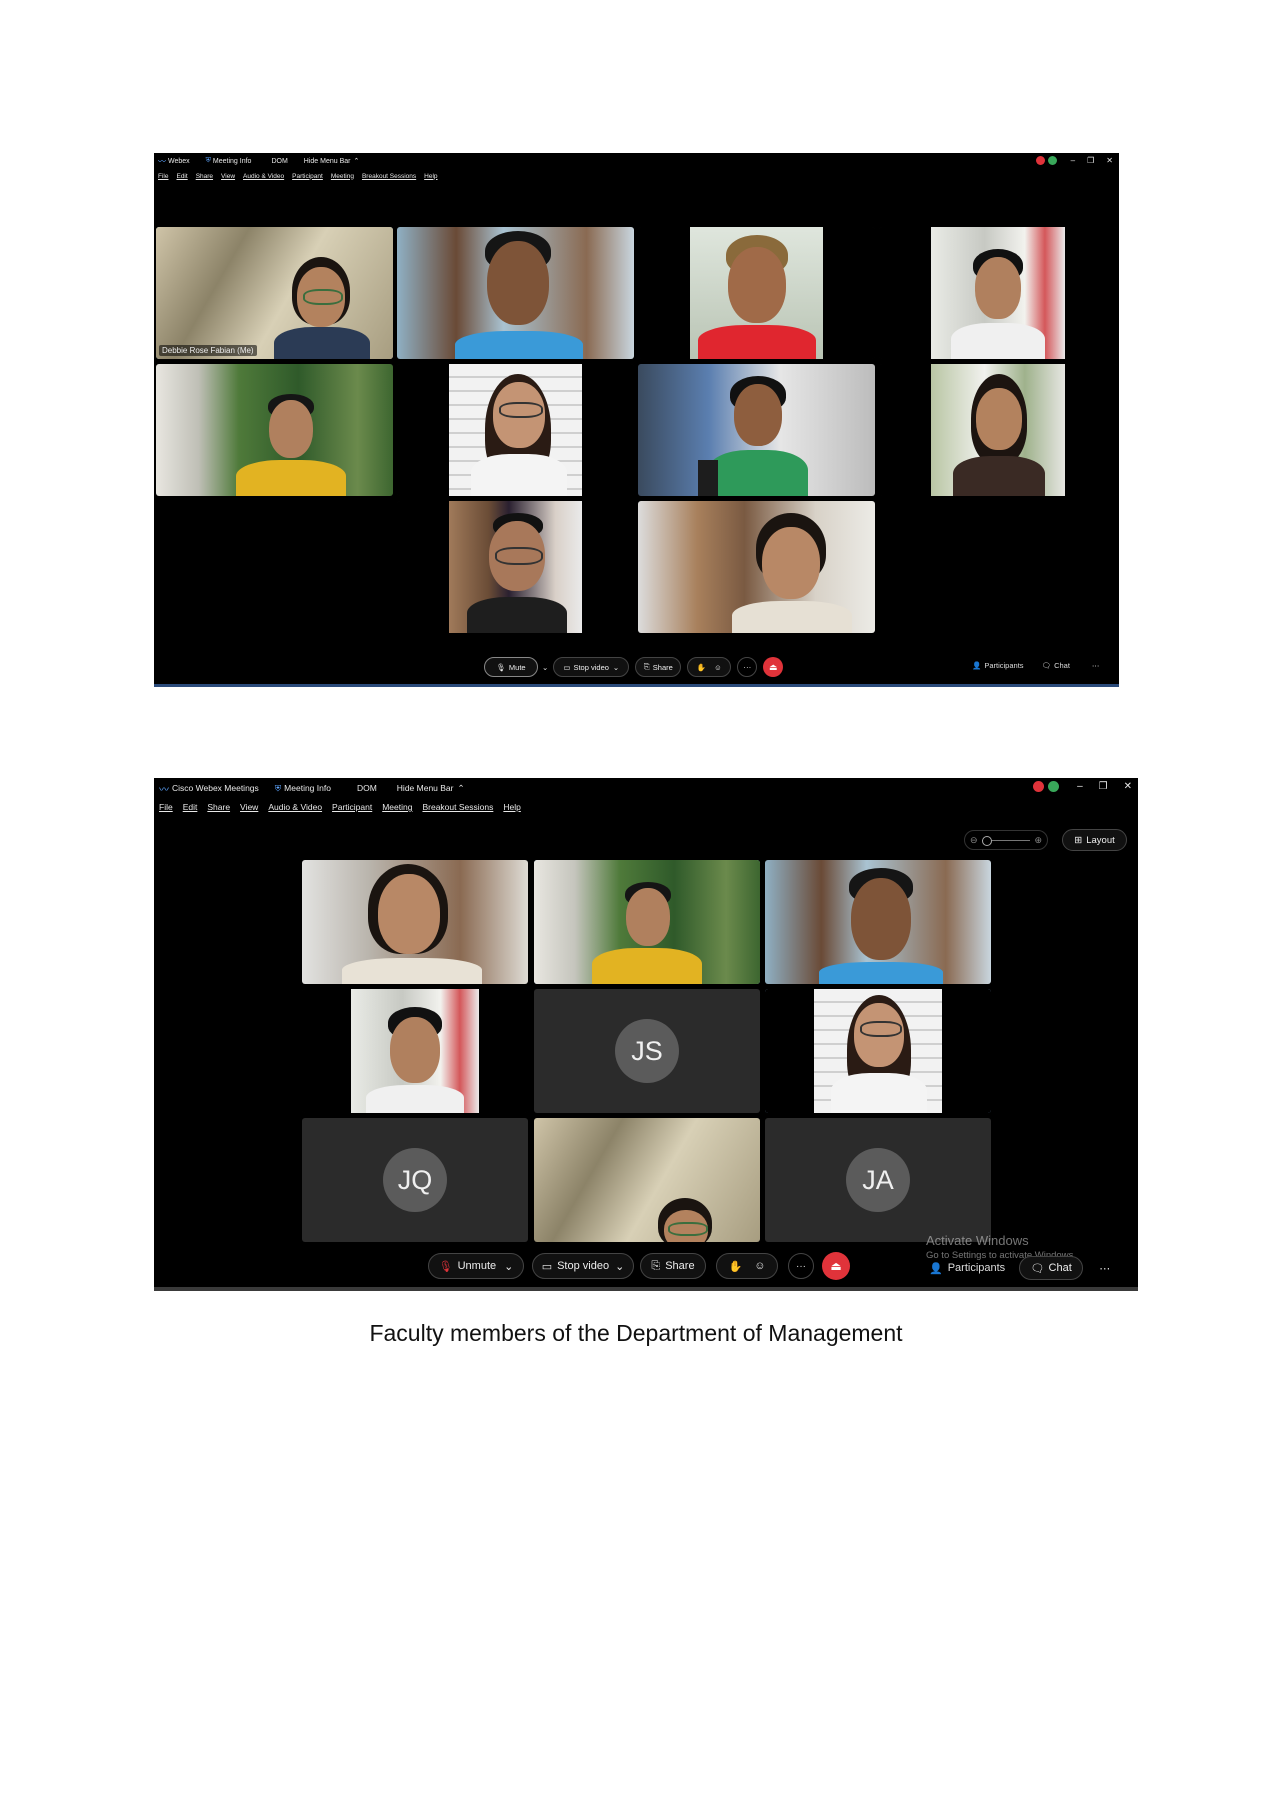 The image size is (1272, 1800). I want to click on avatar-tile-jq: JQ, so click(415, 1180).